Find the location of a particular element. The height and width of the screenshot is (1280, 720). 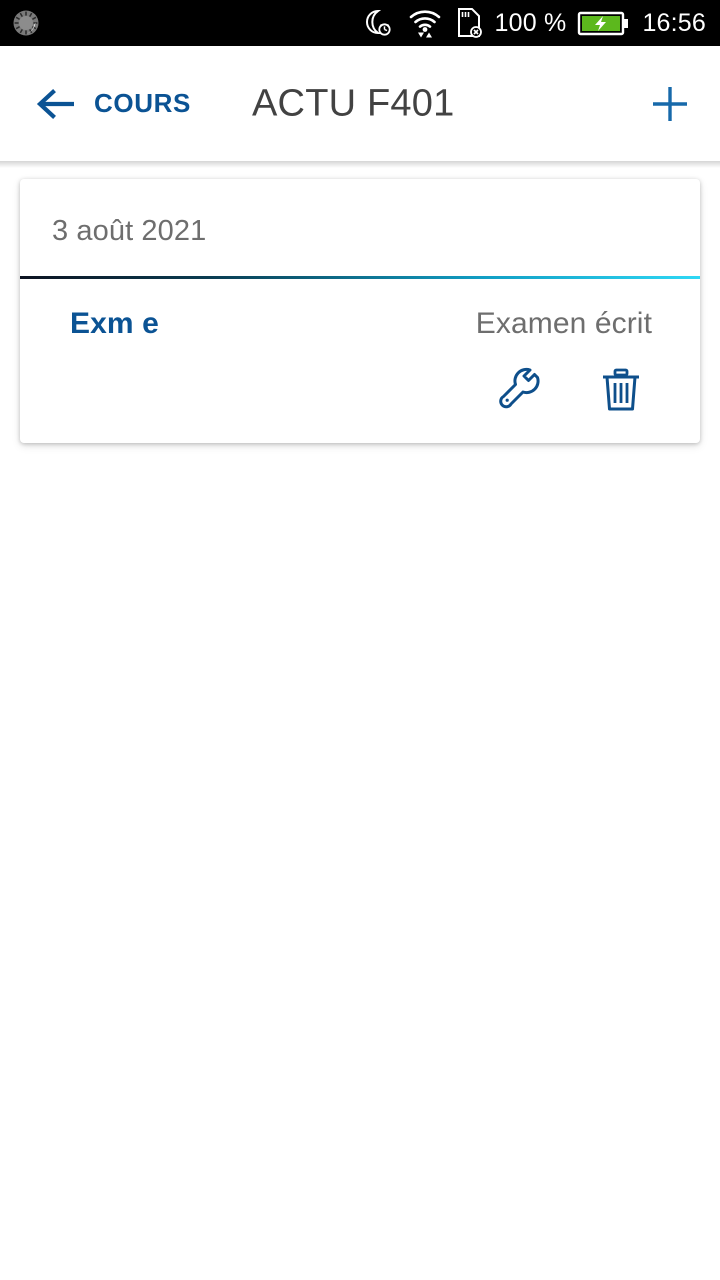

exam-row: Exm e Examen écrit is located at coordinates (370, 324).